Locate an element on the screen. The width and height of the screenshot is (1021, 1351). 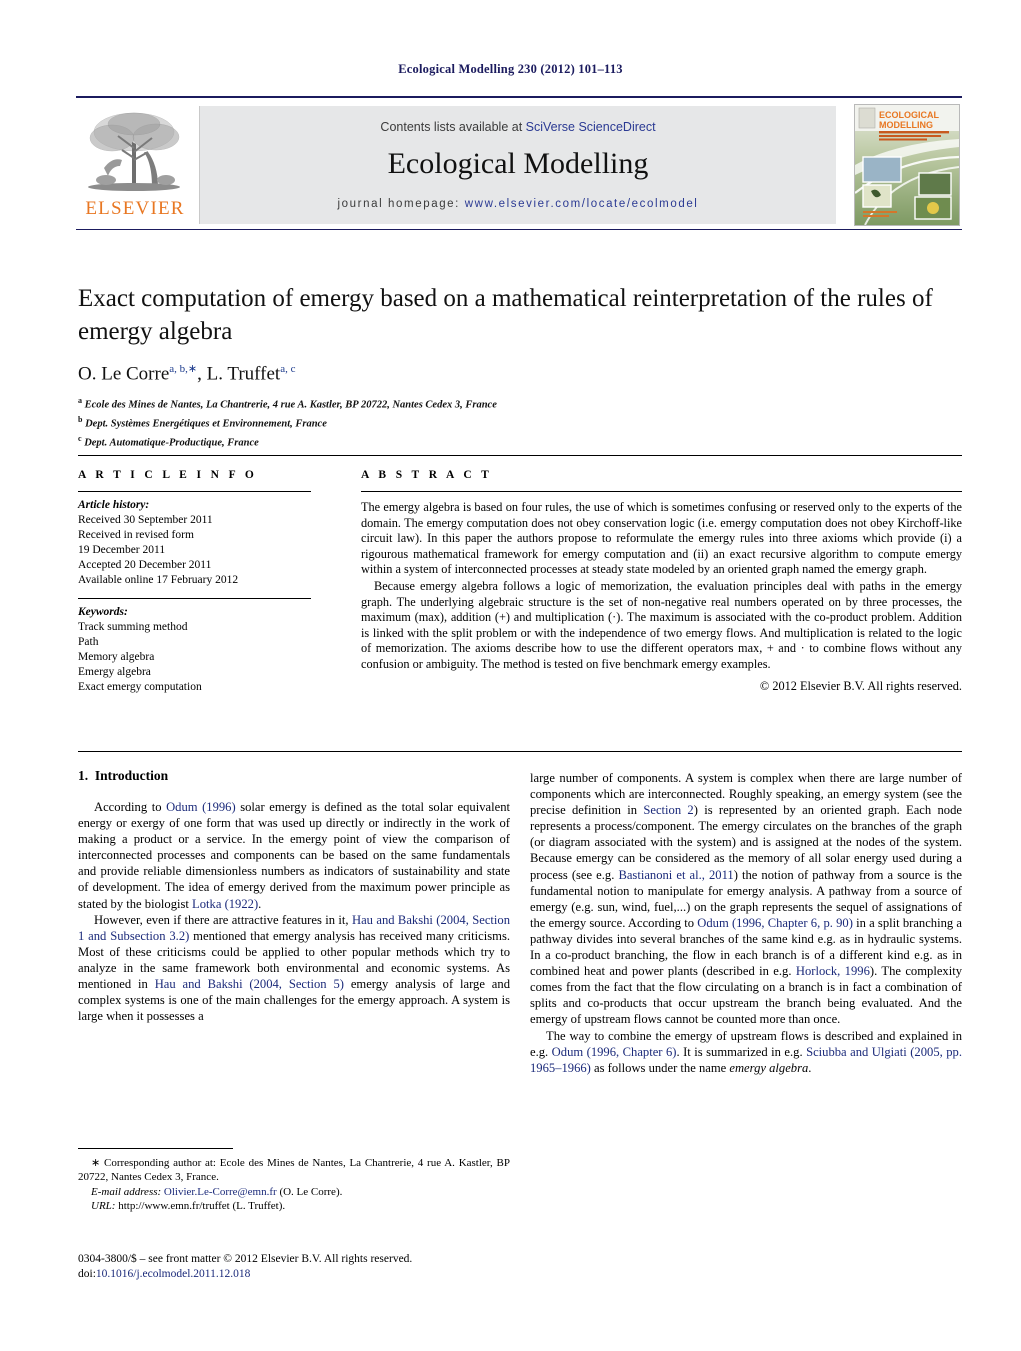
section-label: Introduction is located at coordinates (131, 775).